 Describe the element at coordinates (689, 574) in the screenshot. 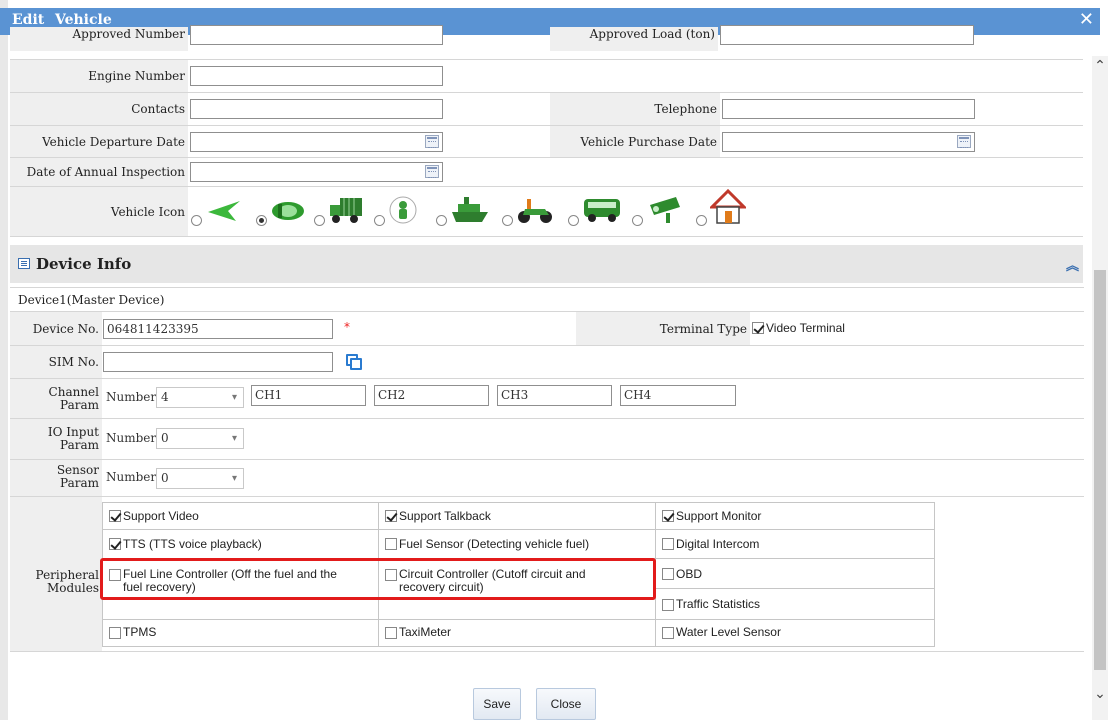

I see `obd-label: OBD` at that location.